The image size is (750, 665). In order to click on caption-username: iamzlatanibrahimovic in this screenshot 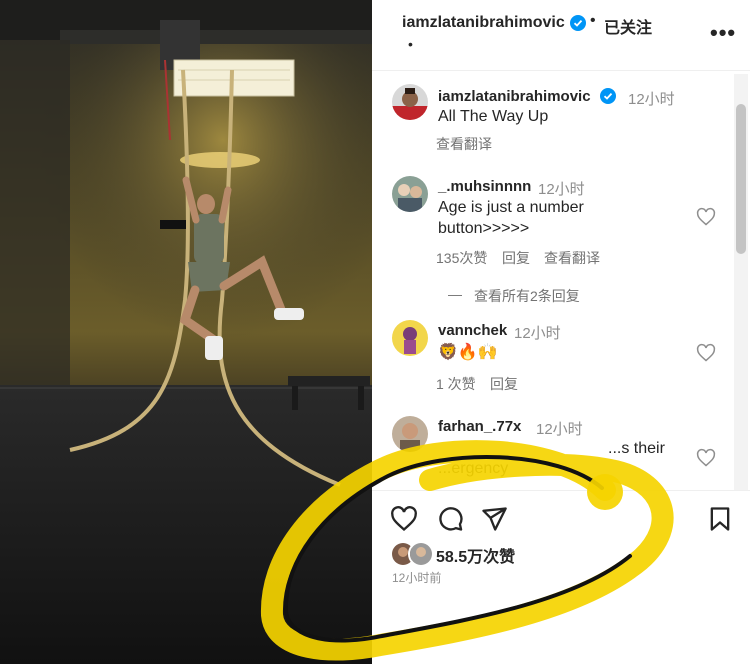, I will do `click(514, 96)`.